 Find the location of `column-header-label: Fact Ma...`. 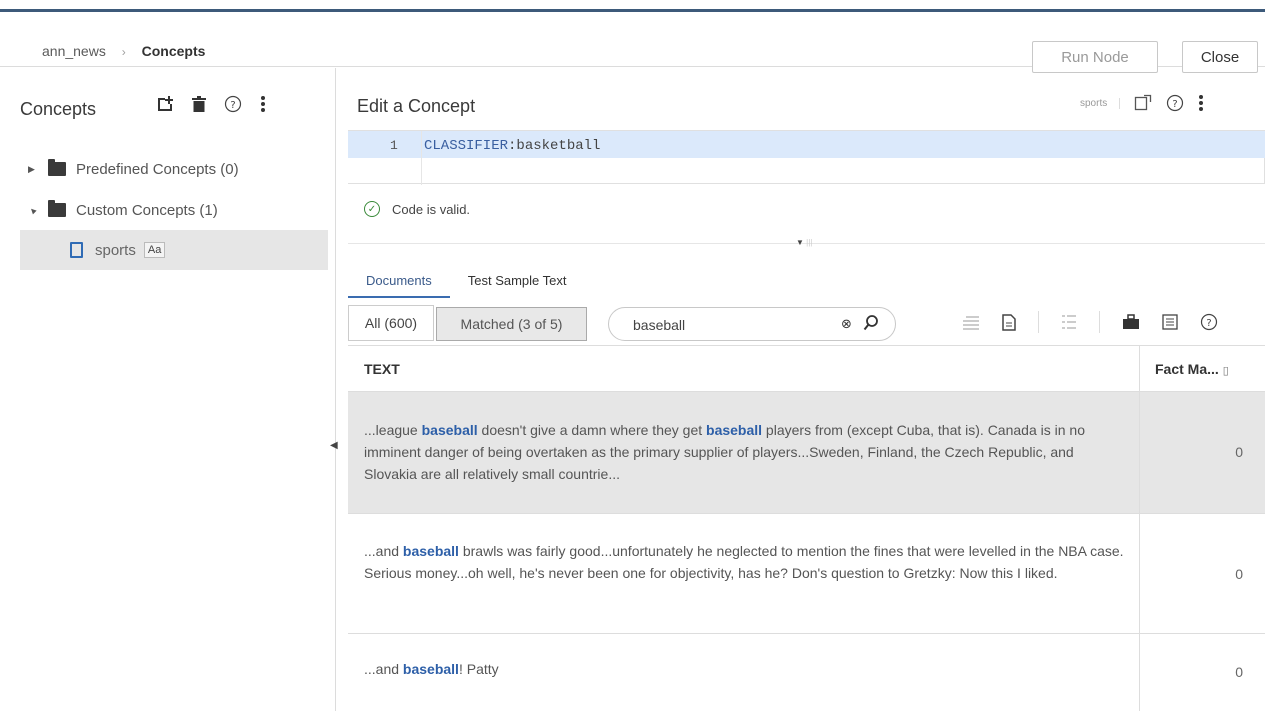

column-header-label: Fact Ma... is located at coordinates (1187, 369).